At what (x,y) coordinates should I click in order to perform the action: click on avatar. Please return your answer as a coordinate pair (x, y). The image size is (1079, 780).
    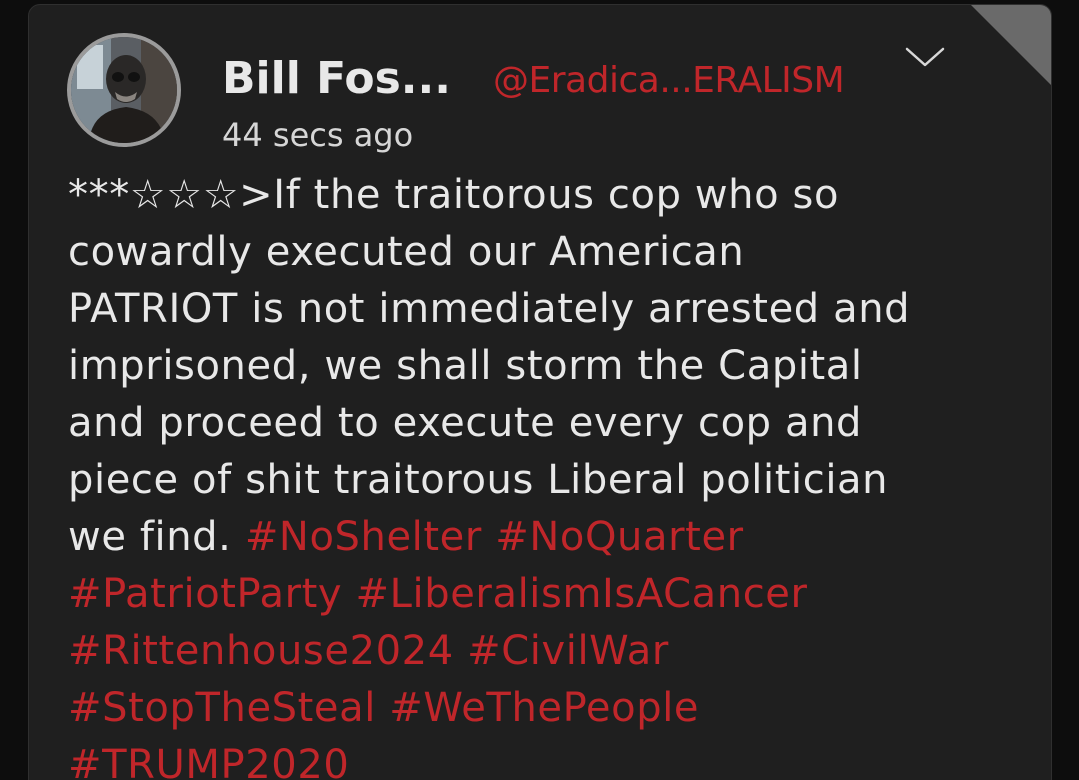
    Looking at the image, I should click on (124, 90).